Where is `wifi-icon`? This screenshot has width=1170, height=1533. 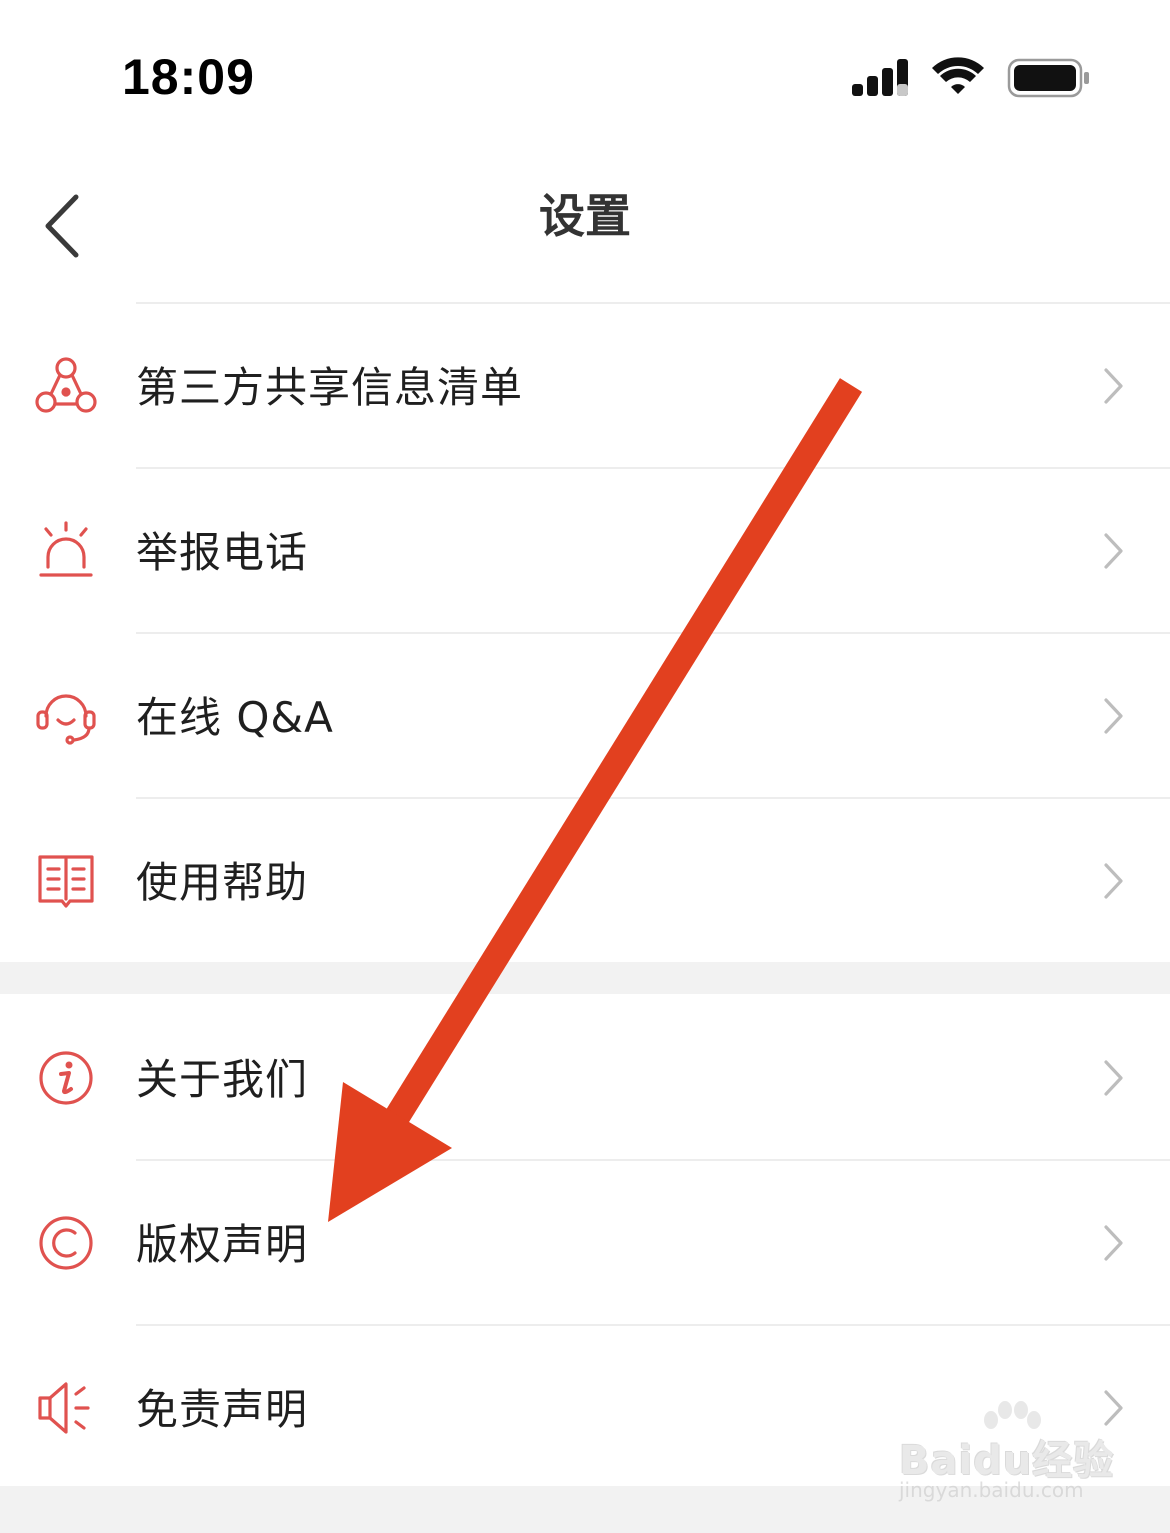 wifi-icon is located at coordinates (958, 75).